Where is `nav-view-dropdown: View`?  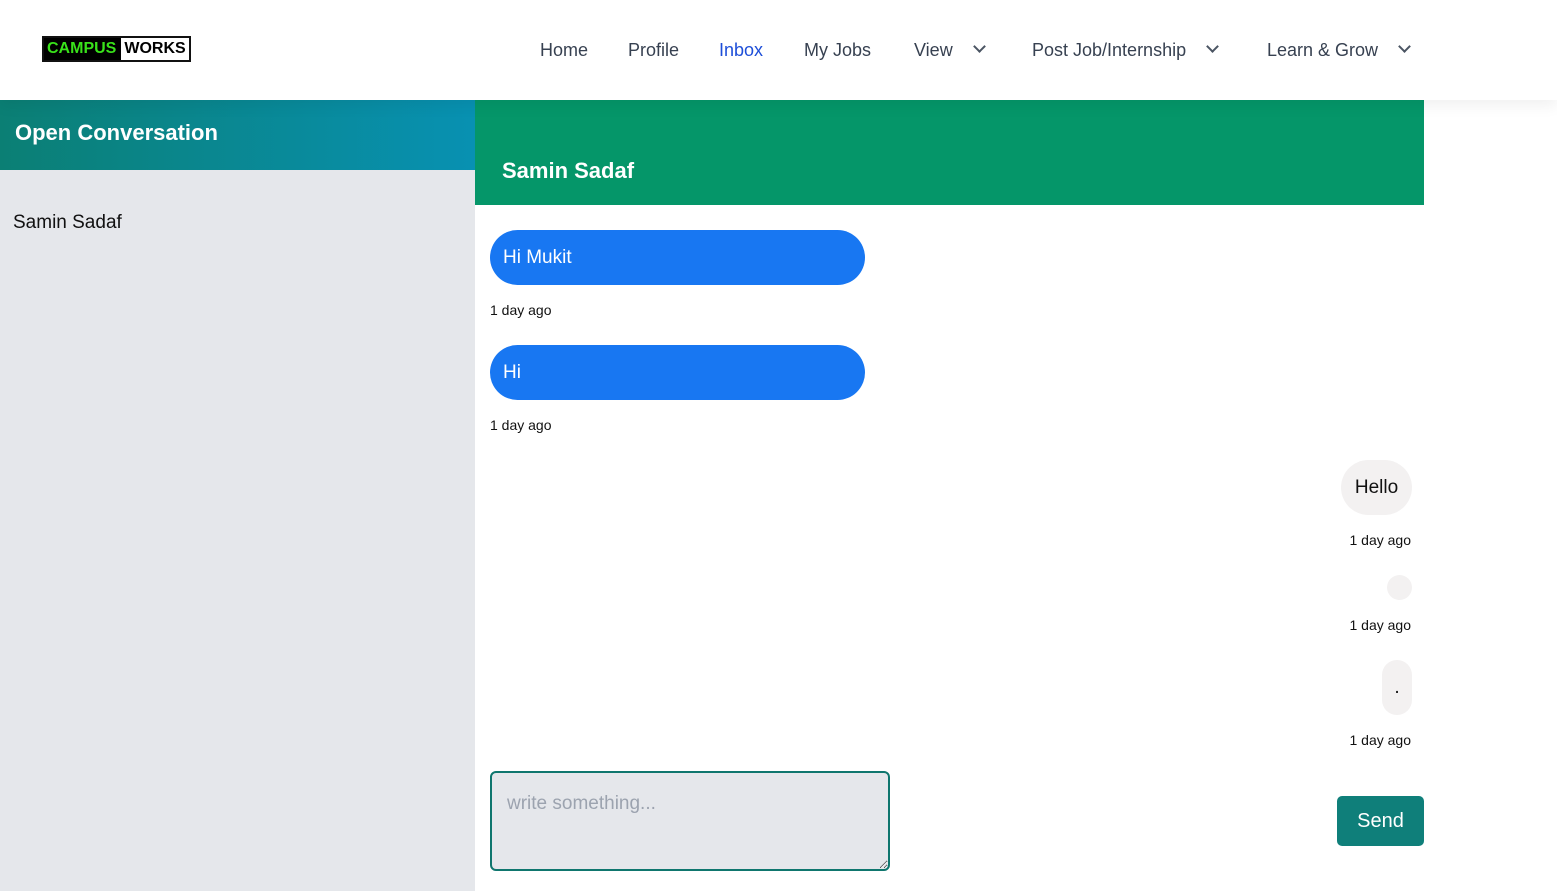 nav-view-dropdown: View is located at coordinates (950, 50).